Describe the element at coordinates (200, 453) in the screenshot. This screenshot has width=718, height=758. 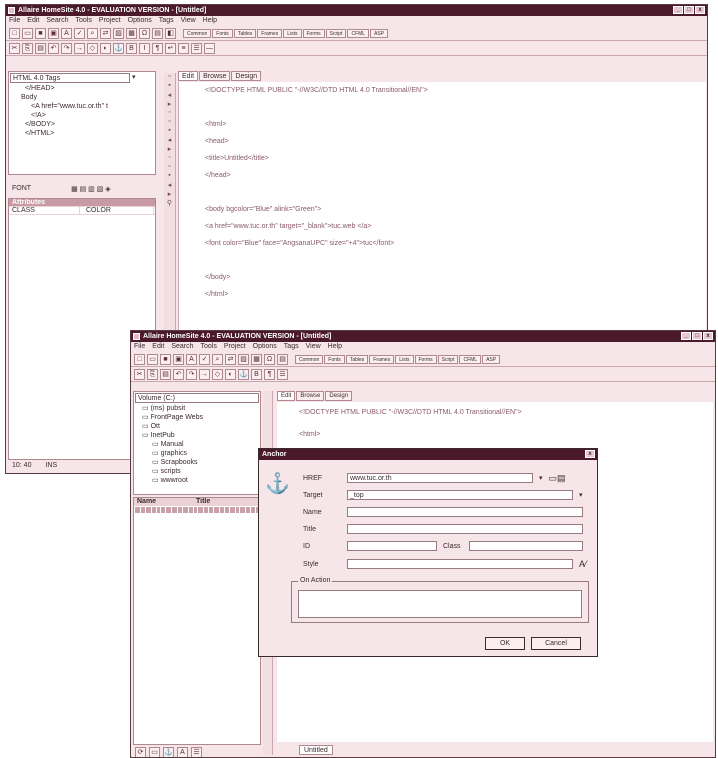
I see `folder-node: ▭ graphics` at that location.